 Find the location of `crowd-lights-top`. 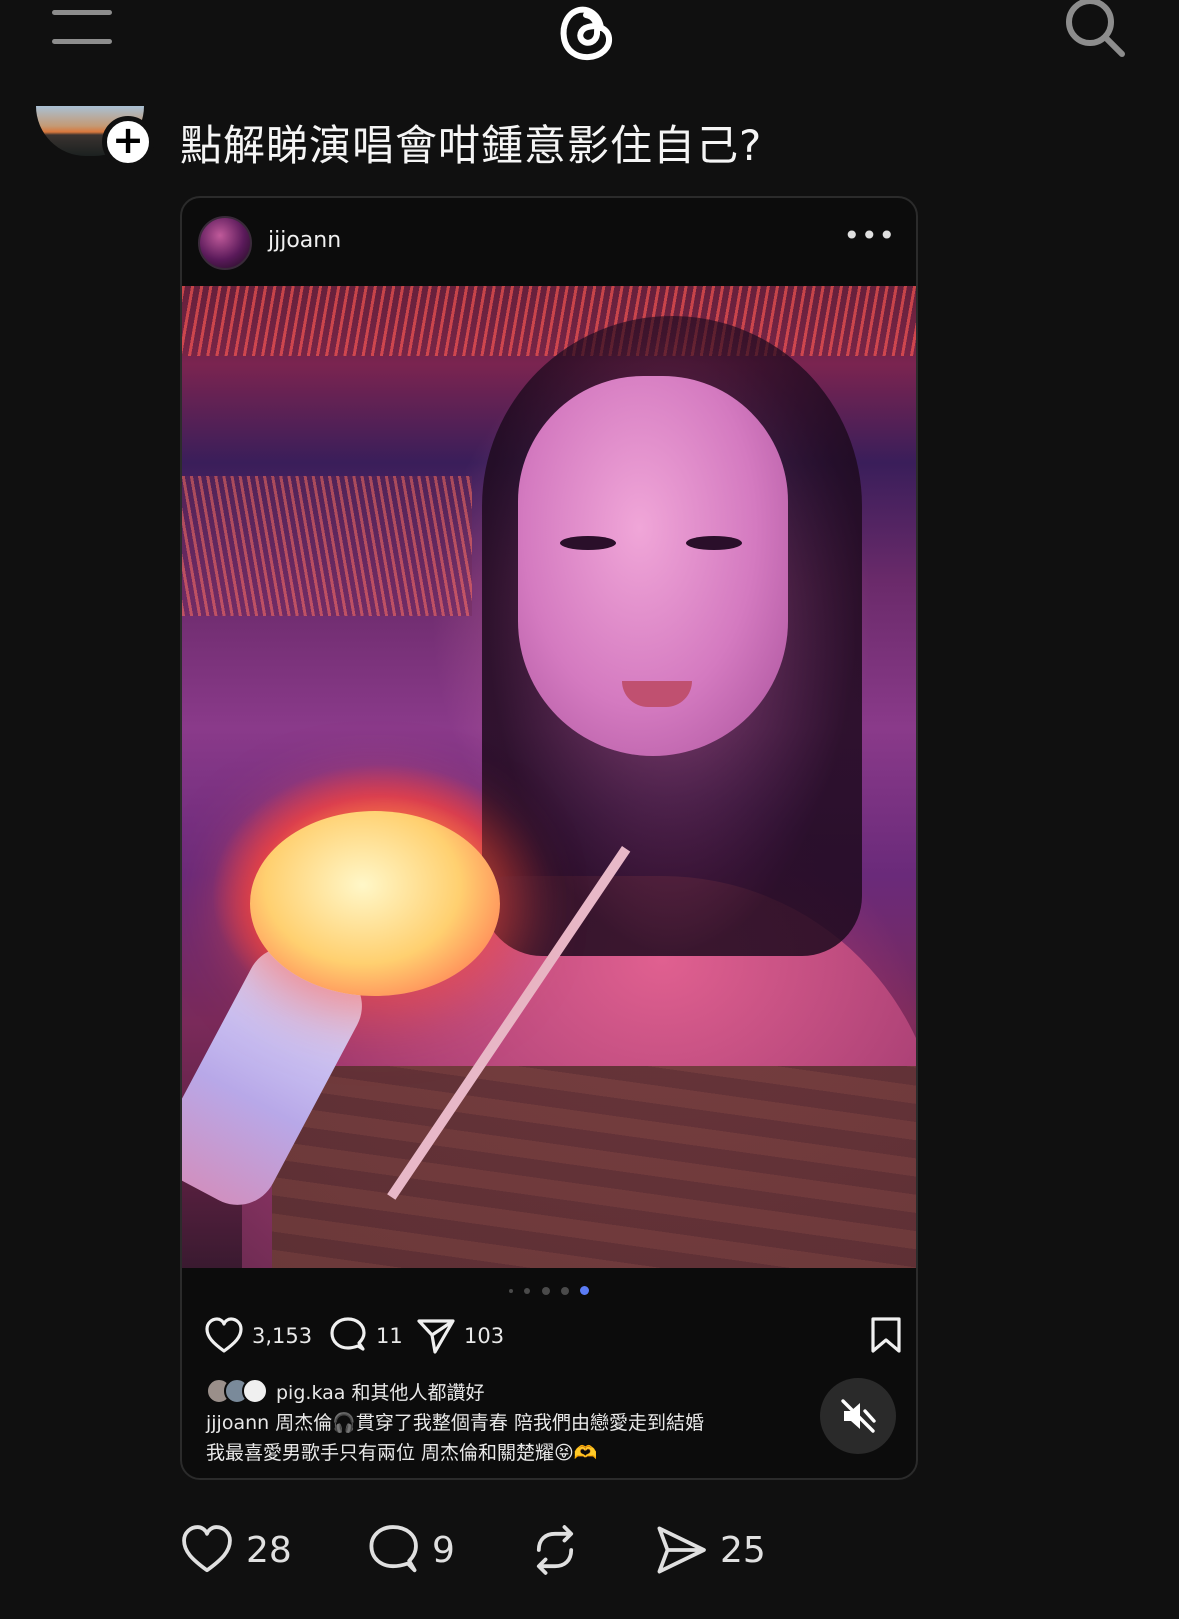

crowd-lights-top is located at coordinates (549, 321).